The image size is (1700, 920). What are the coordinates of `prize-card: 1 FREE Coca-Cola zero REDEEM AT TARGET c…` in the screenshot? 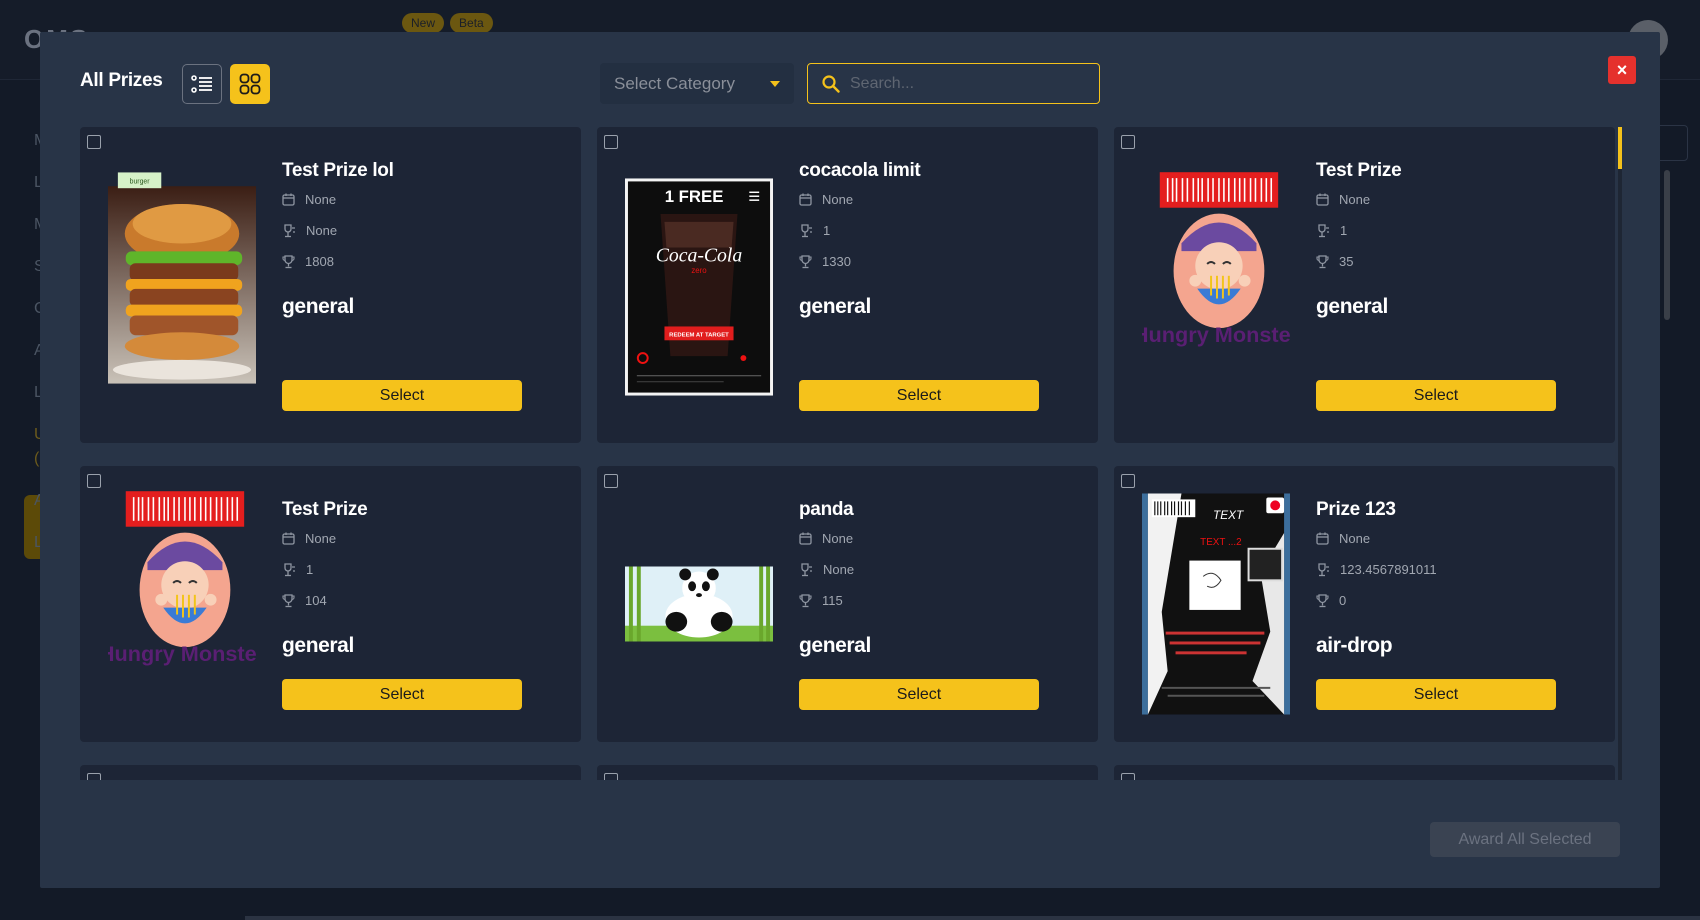 It's located at (847, 285).